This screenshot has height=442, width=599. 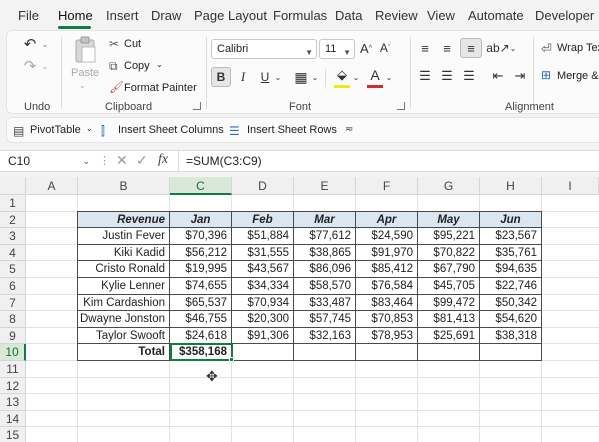 I want to click on table-cell: $91,306, so click(x=262, y=336).